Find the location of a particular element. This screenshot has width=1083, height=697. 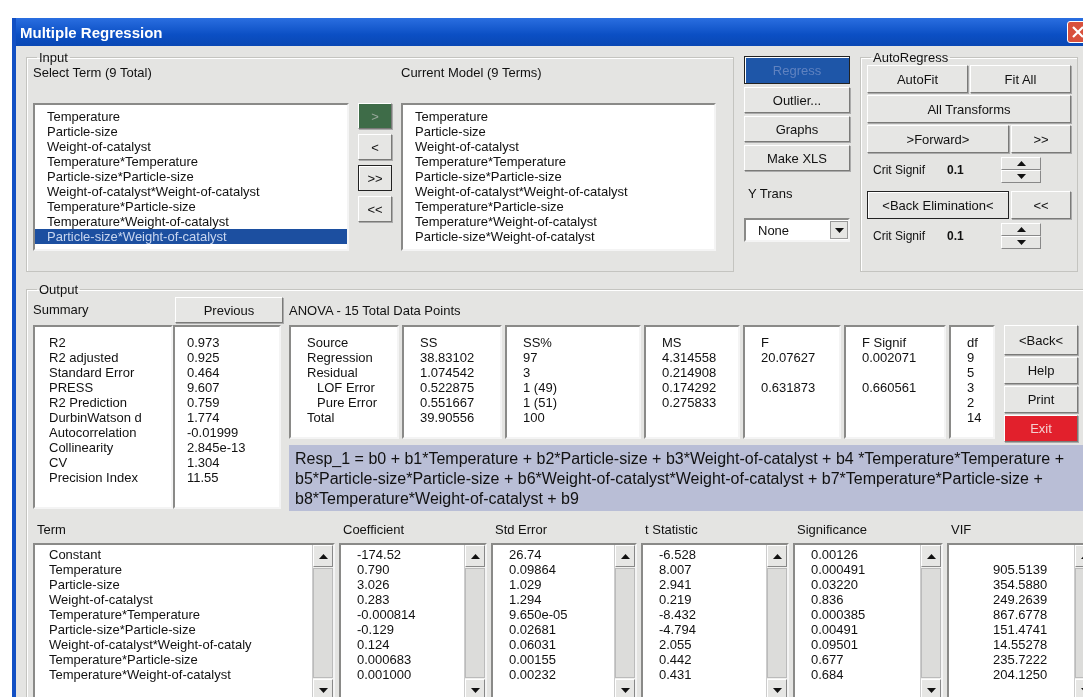

forward-button: >Forward> is located at coordinates (938, 139).